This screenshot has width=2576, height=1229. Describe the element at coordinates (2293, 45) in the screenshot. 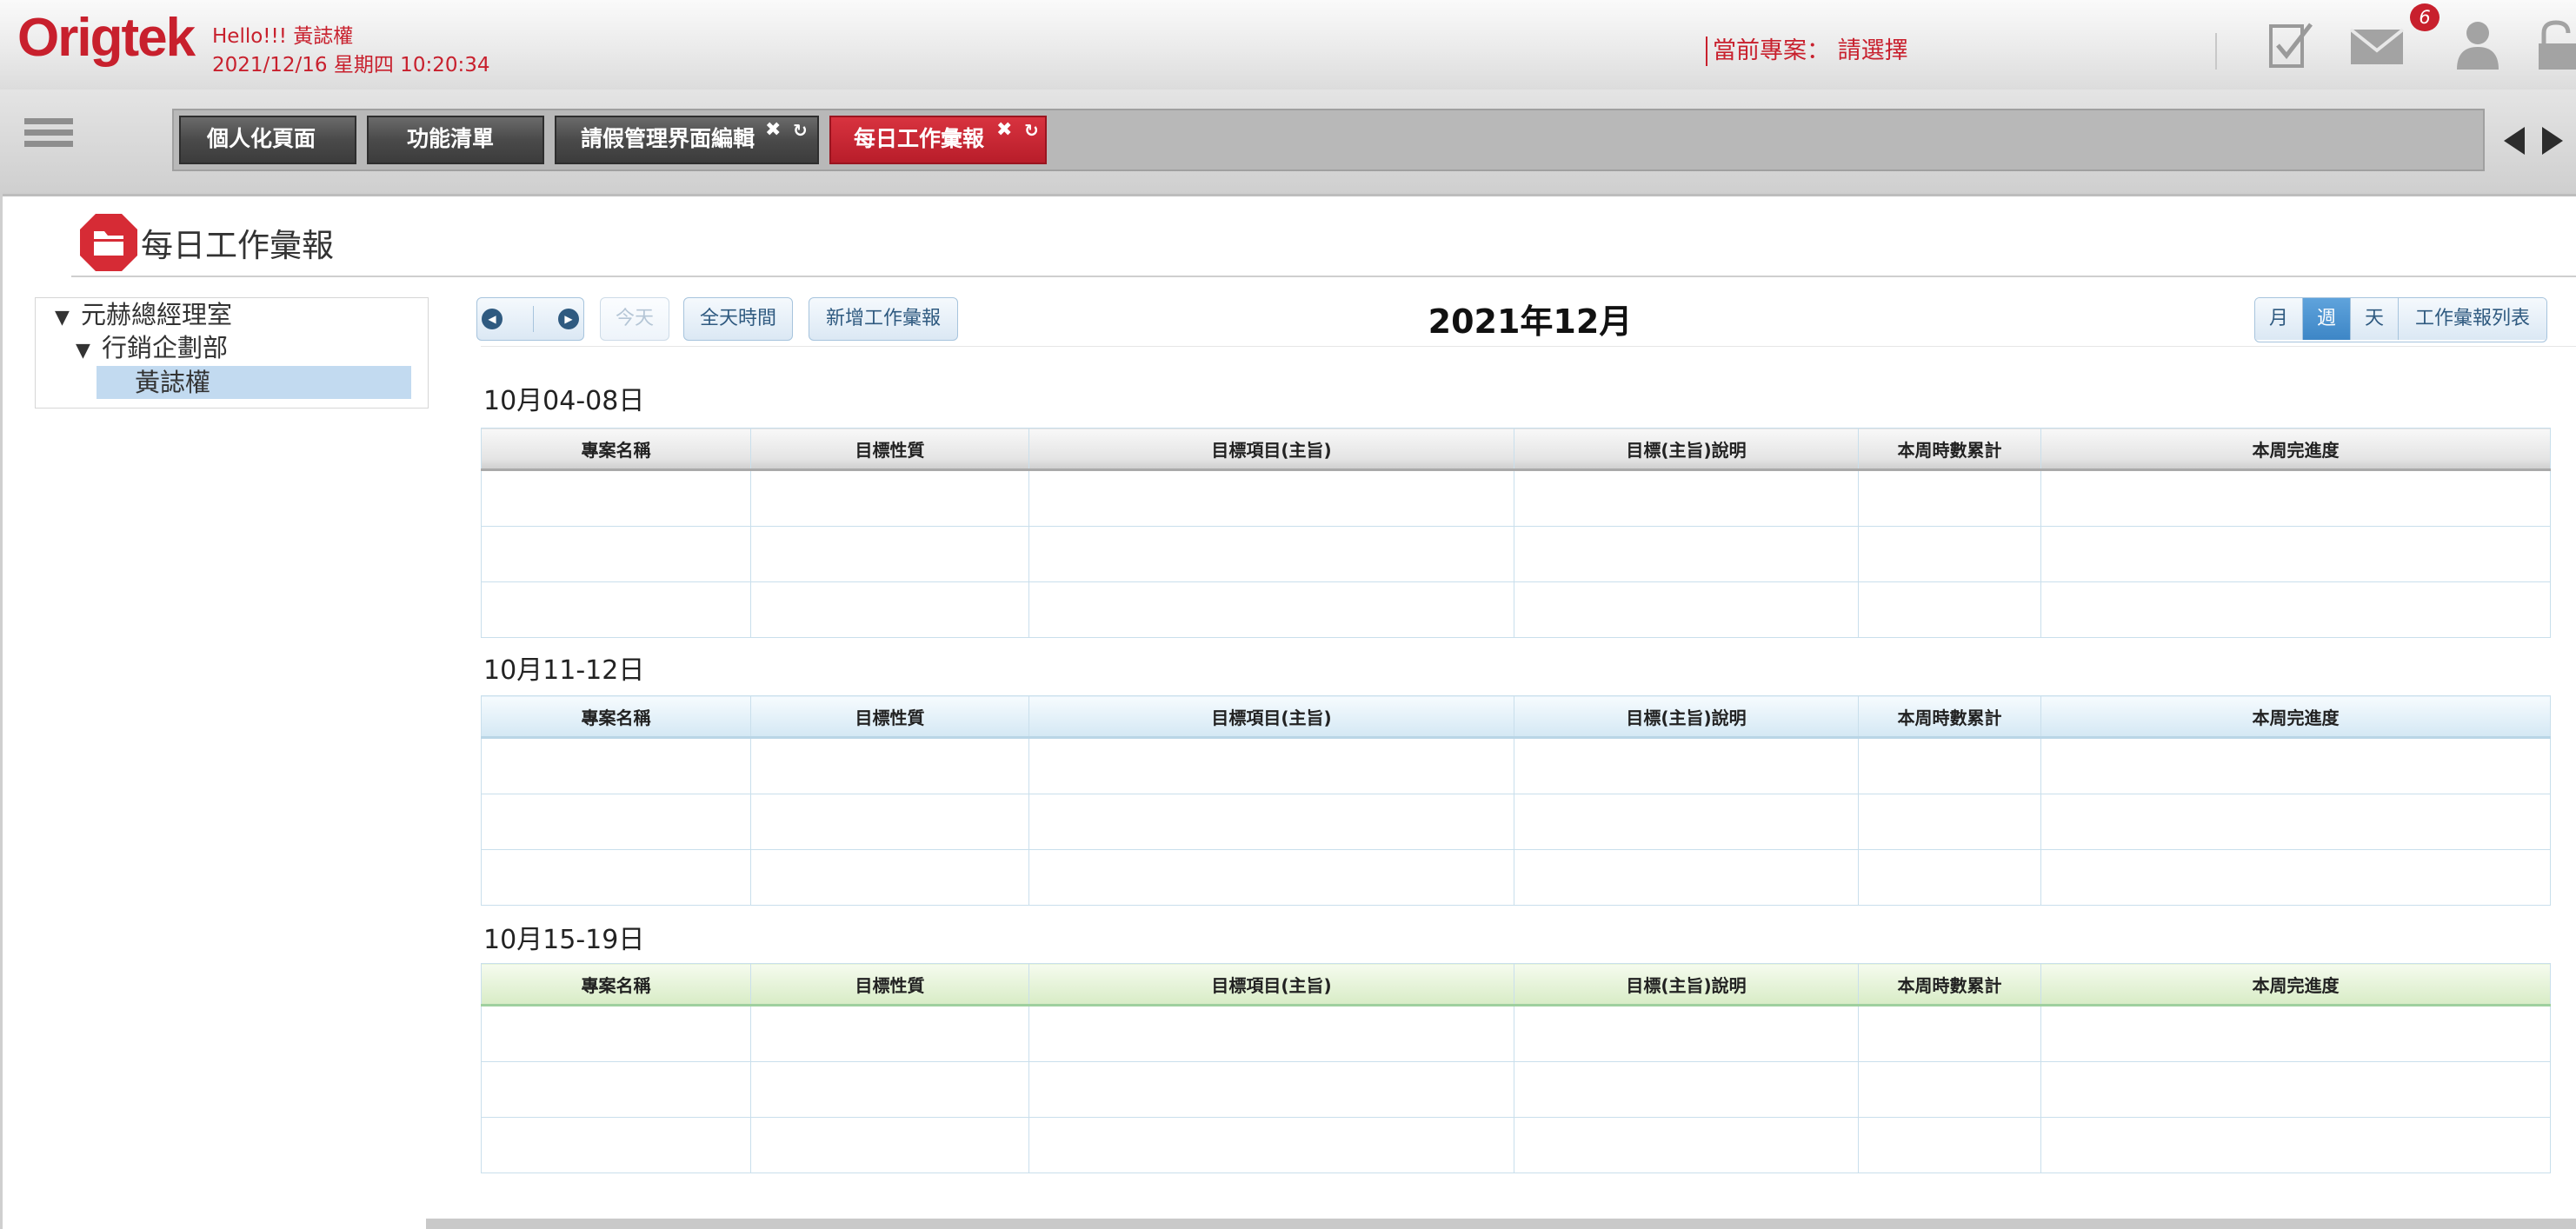

I see `task-check-icon` at that location.